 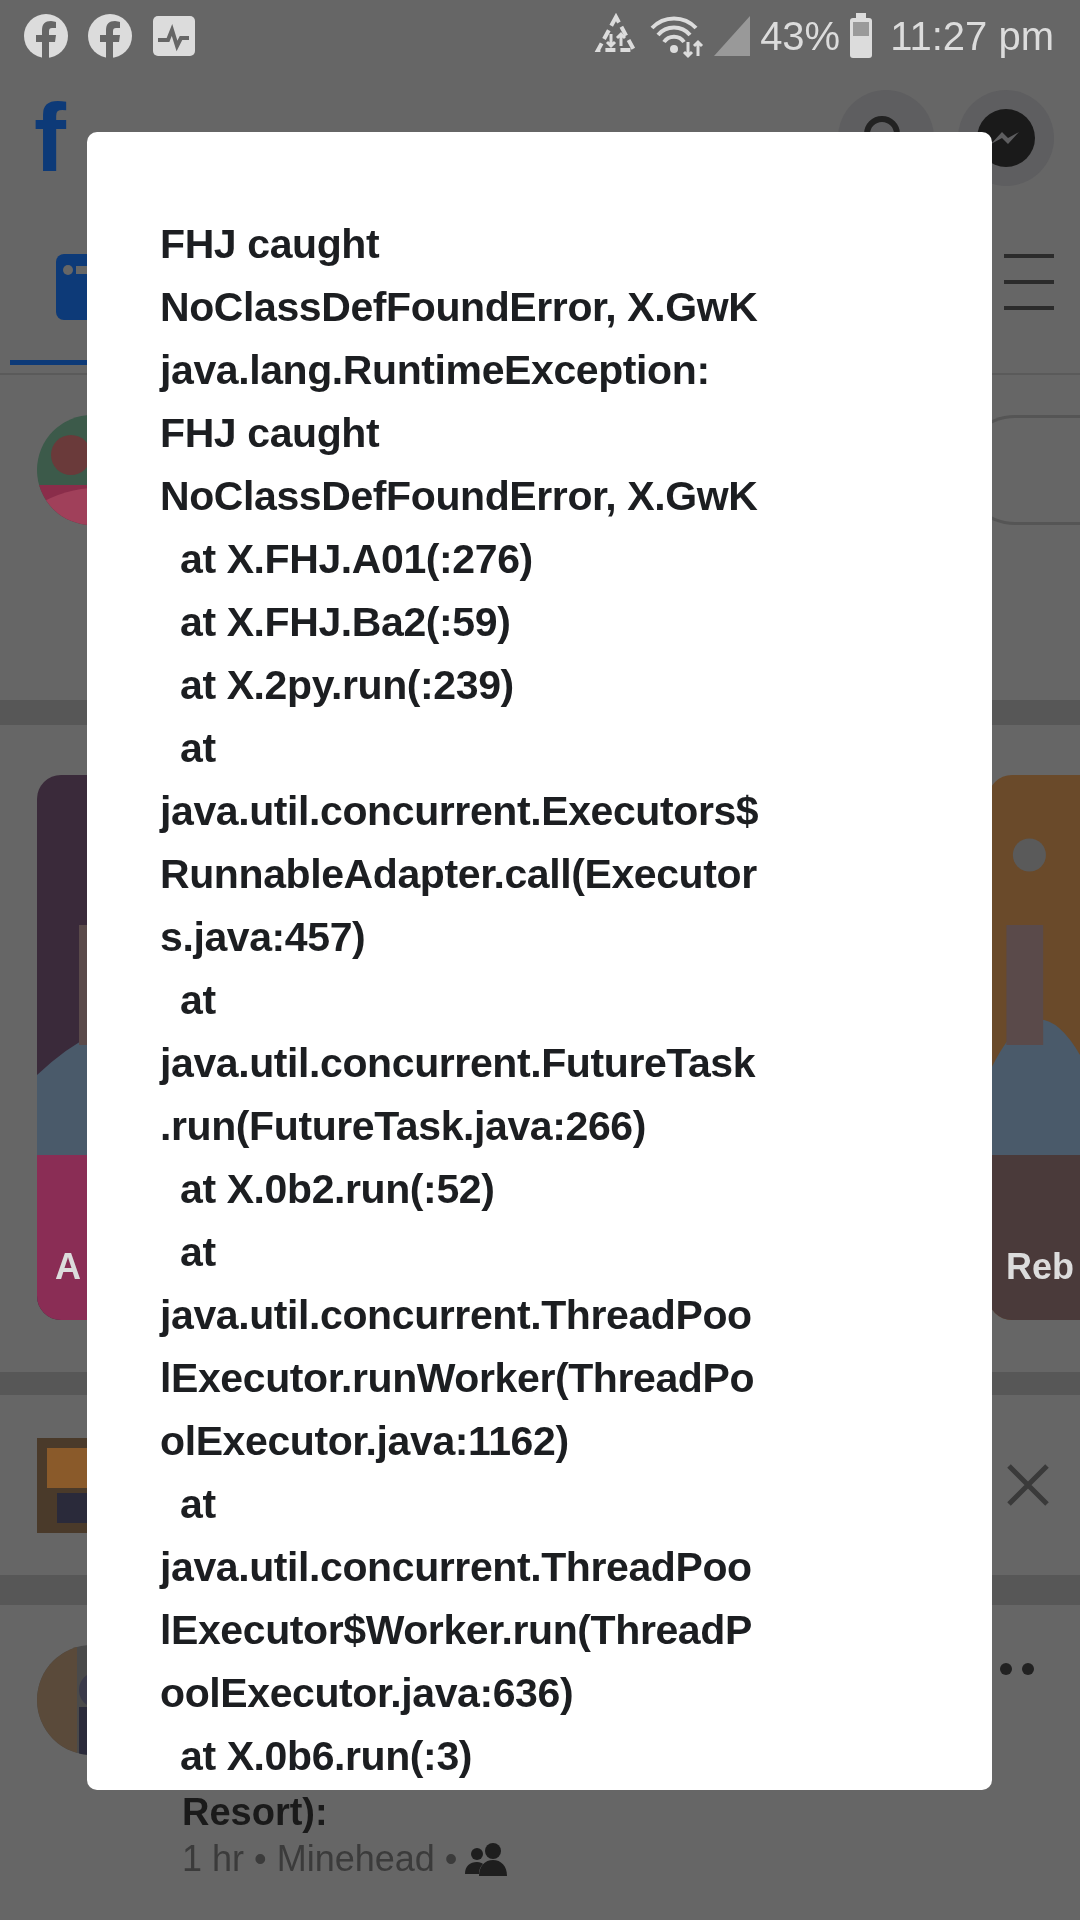 I want to click on error-text-line: lExecutor.runWorker(ThreadPo, so click(x=458, y=1378).